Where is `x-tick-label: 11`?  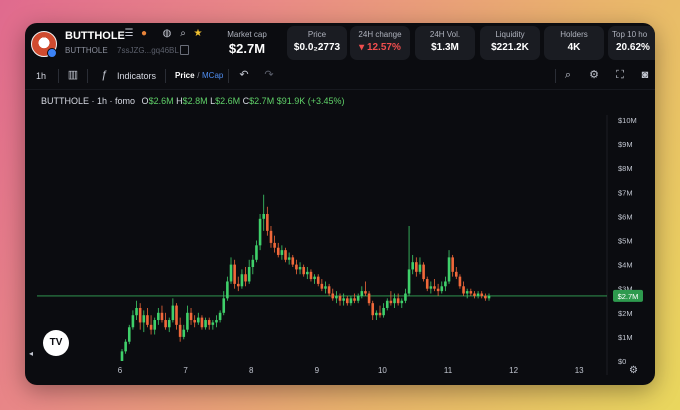 x-tick-label: 11 is located at coordinates (448, 370).